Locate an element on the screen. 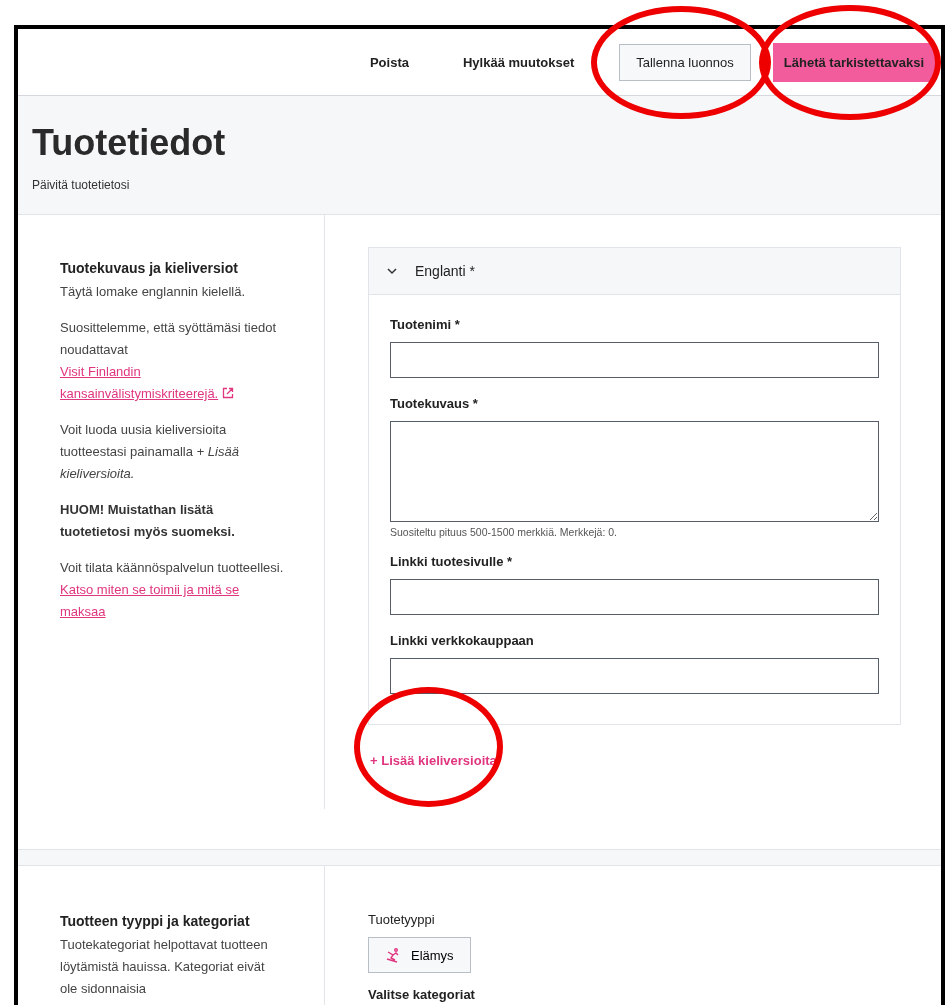 This screenshot has height=1005, width=949. header-button: Tallenna luonnos is located at coordinates (685, 62).